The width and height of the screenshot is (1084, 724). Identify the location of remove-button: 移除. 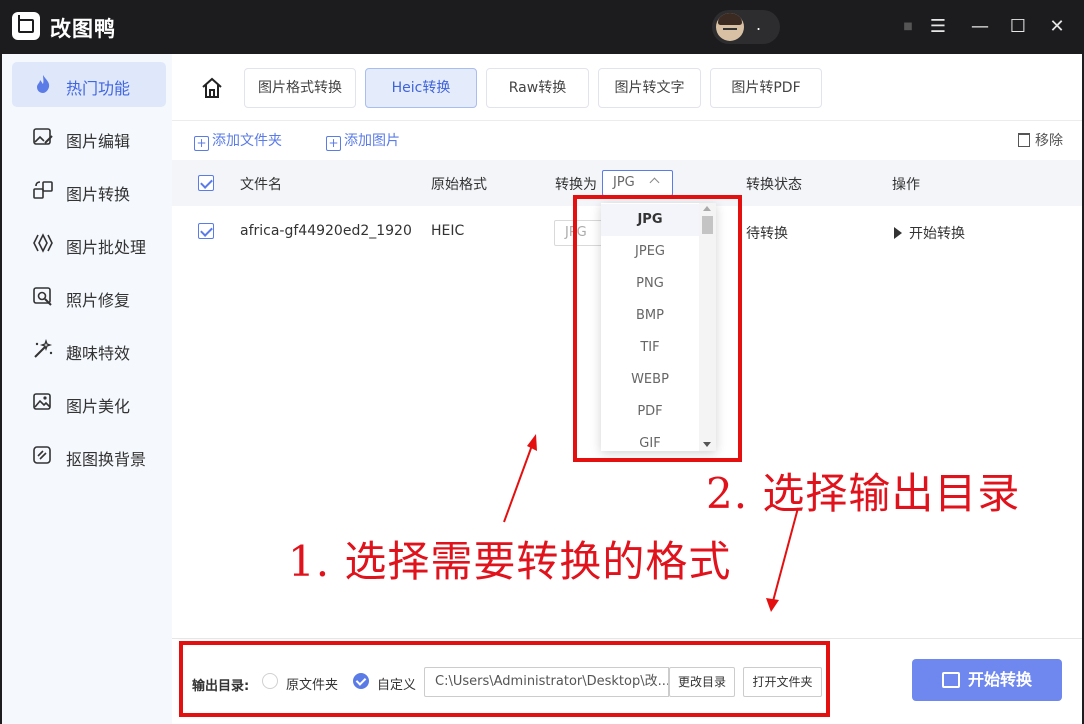
(1040, 140).